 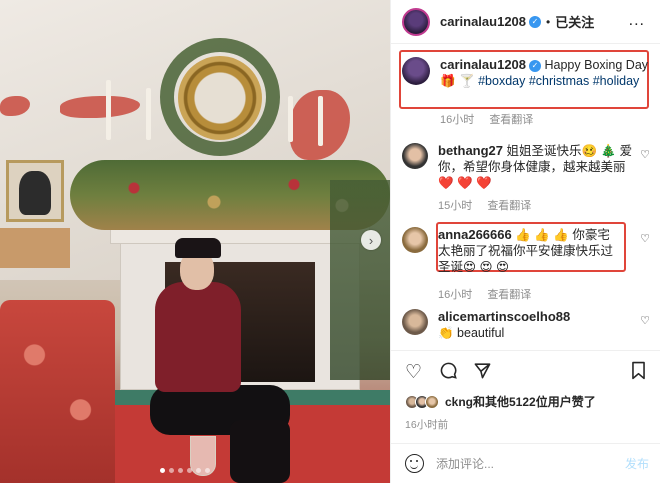 I want to click on comment-bar: 发布, so click(x=525, y=463).